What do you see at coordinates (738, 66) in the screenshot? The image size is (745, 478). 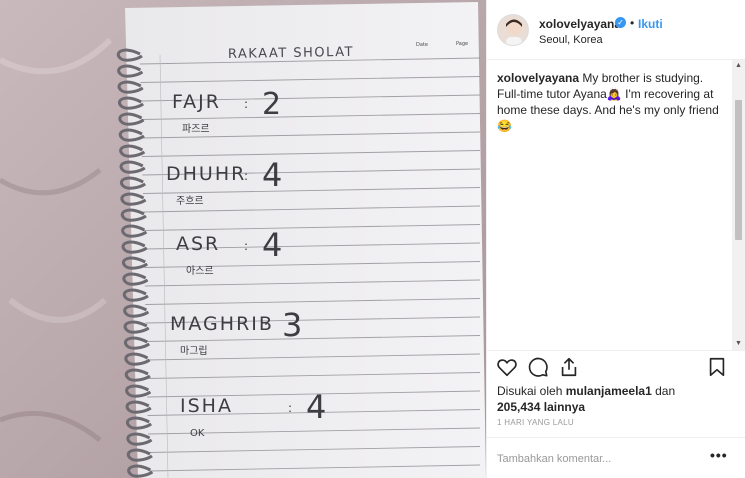 I see `scroll-up-arrow-icon: ▲` at bounding box center [738, 66].